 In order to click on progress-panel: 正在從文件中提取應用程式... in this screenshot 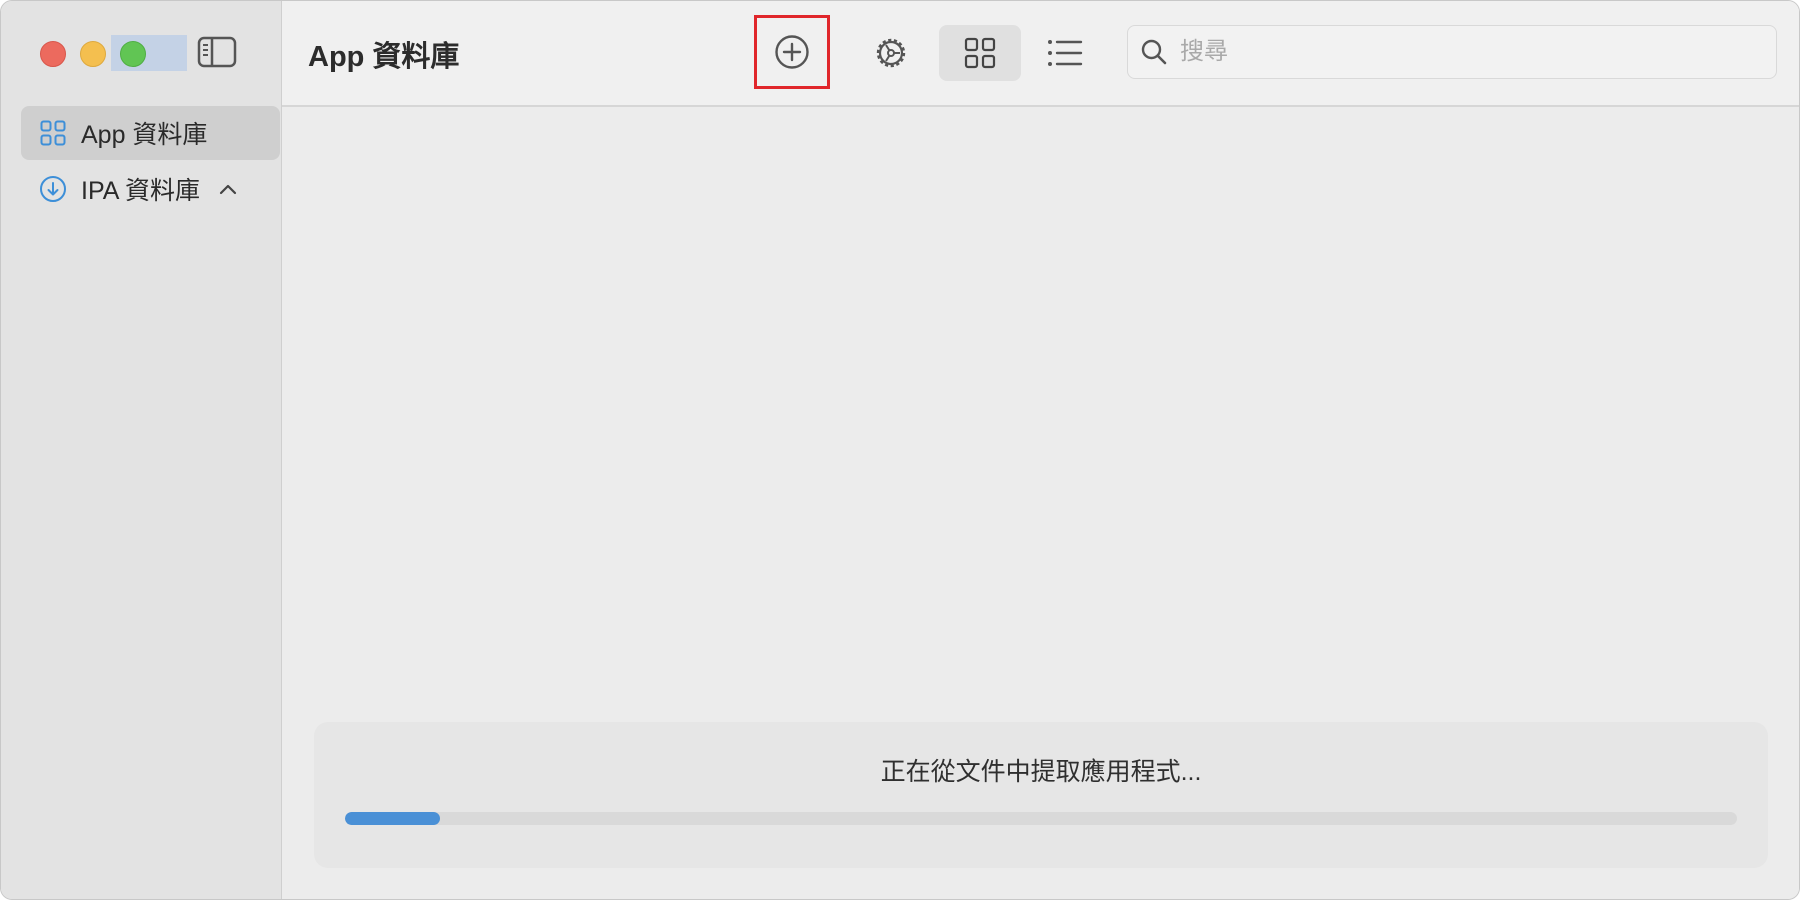, I will do `click(1041, 795)`.